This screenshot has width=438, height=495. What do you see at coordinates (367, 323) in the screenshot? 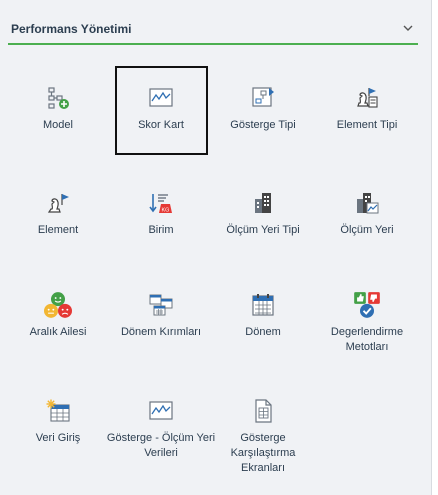
I see `tile-degerlendirme-metotlari: Degerlendirme Metotları` at bounding box center [367, 323].